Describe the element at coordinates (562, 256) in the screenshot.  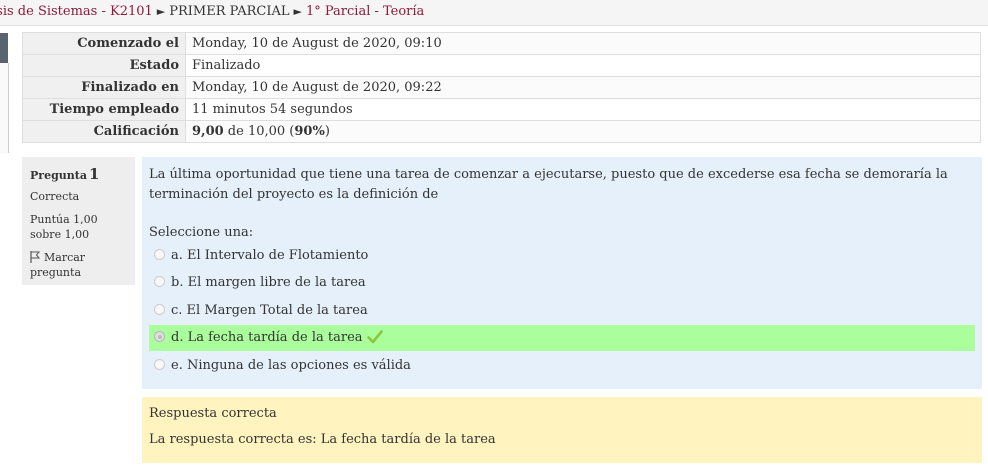
I see `answer-option-a: a. El Intervalo de Flotamiento` at that location.